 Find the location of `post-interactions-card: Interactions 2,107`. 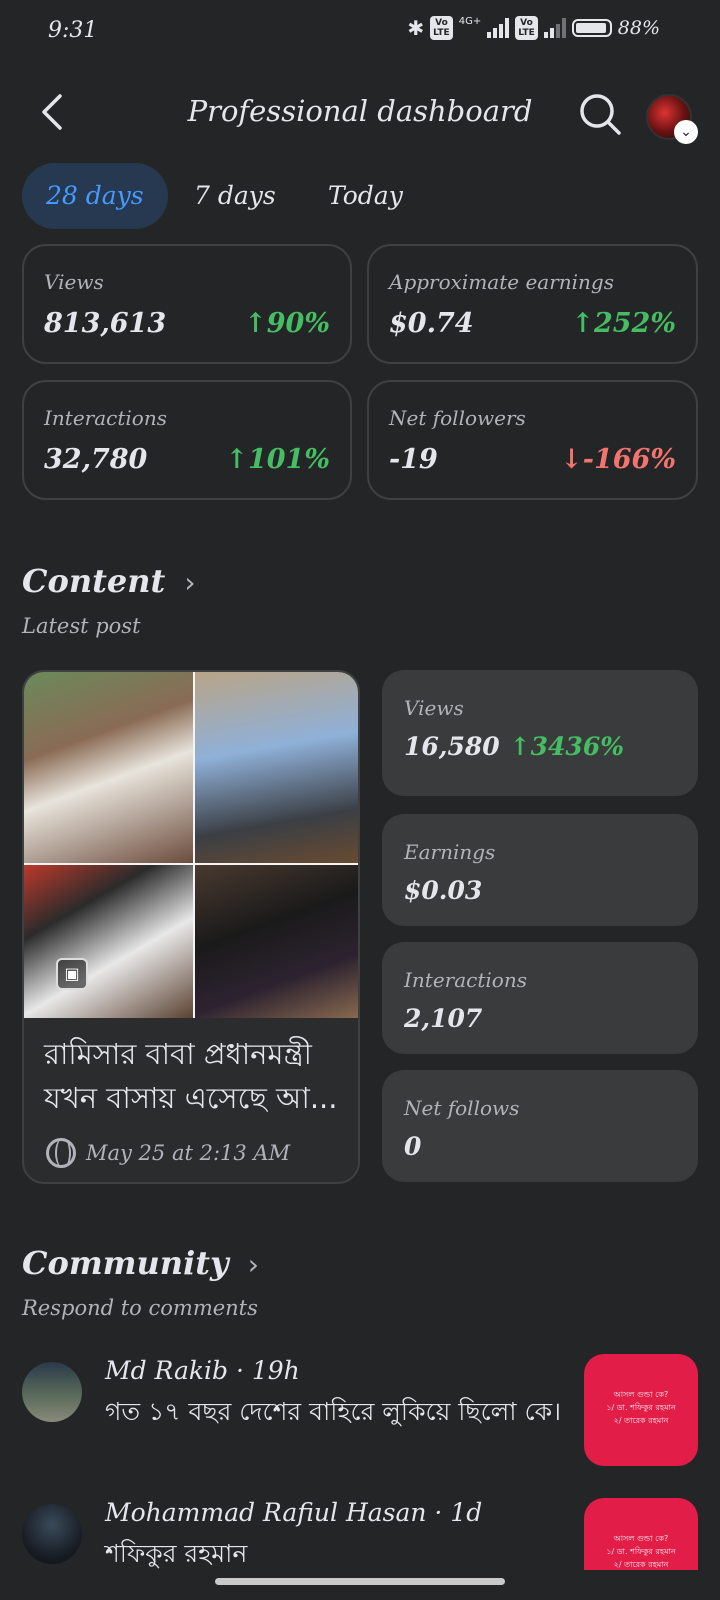

post-interactions-card: Interactions 2,107 is located at coordinates (540, 998).